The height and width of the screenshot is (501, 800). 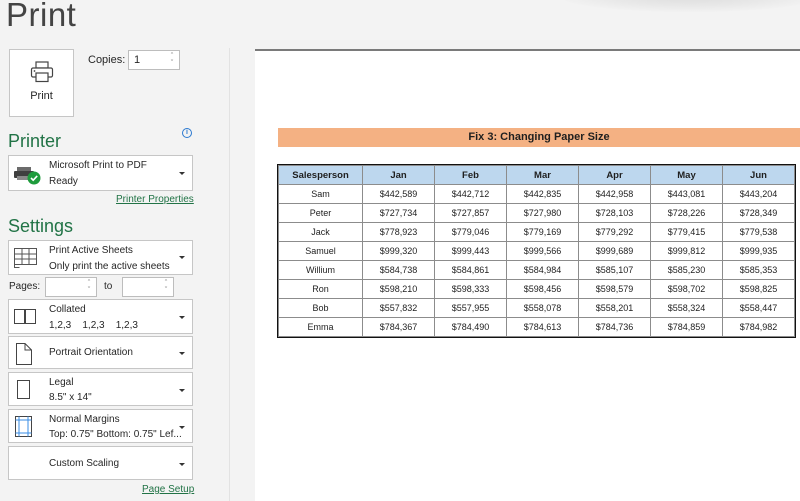 What do you see at coordinates (41, 226) in the screenshot?
I see `settings-section-title: Settings` at bounding box center [41, 226].